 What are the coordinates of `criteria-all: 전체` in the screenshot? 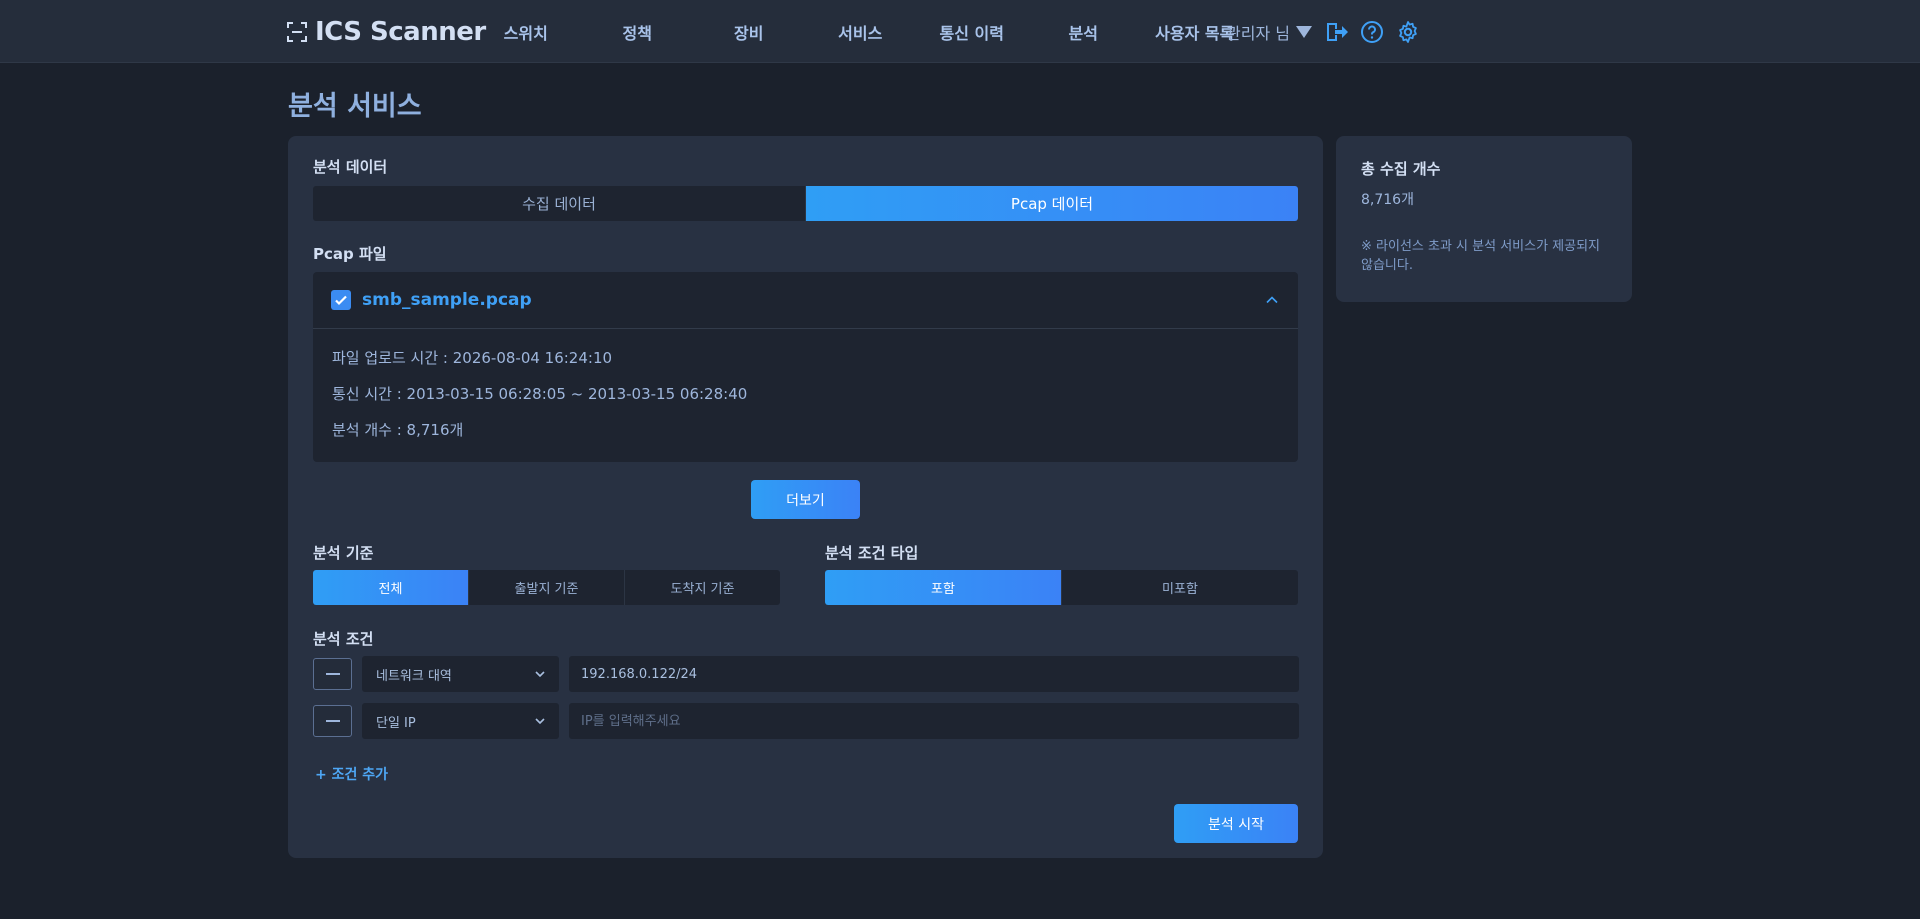 It's located at (390, 587).